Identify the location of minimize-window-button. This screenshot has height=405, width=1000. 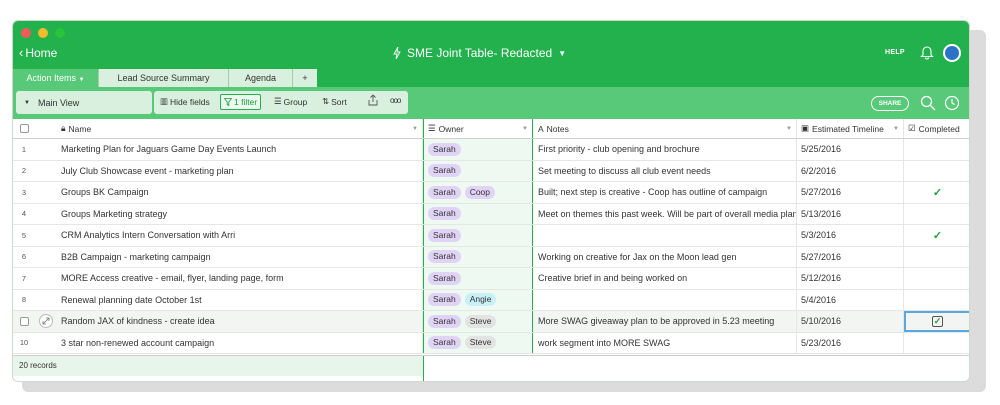
(43, 33).